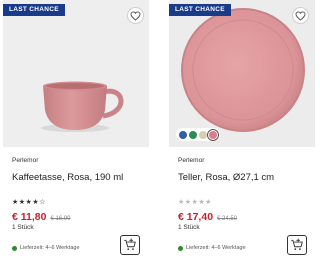 This screenshot has width=320, height=270. I want to click on product-rating: ★★★★★, so click(195, 203).